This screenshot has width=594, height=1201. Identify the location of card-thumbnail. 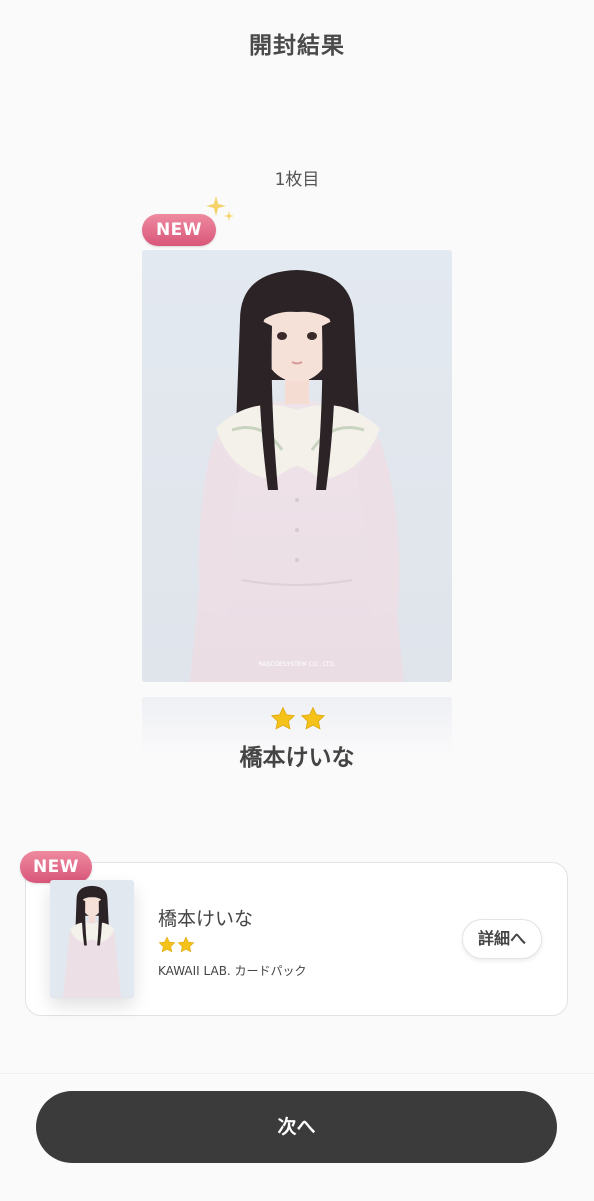
(92, 939).